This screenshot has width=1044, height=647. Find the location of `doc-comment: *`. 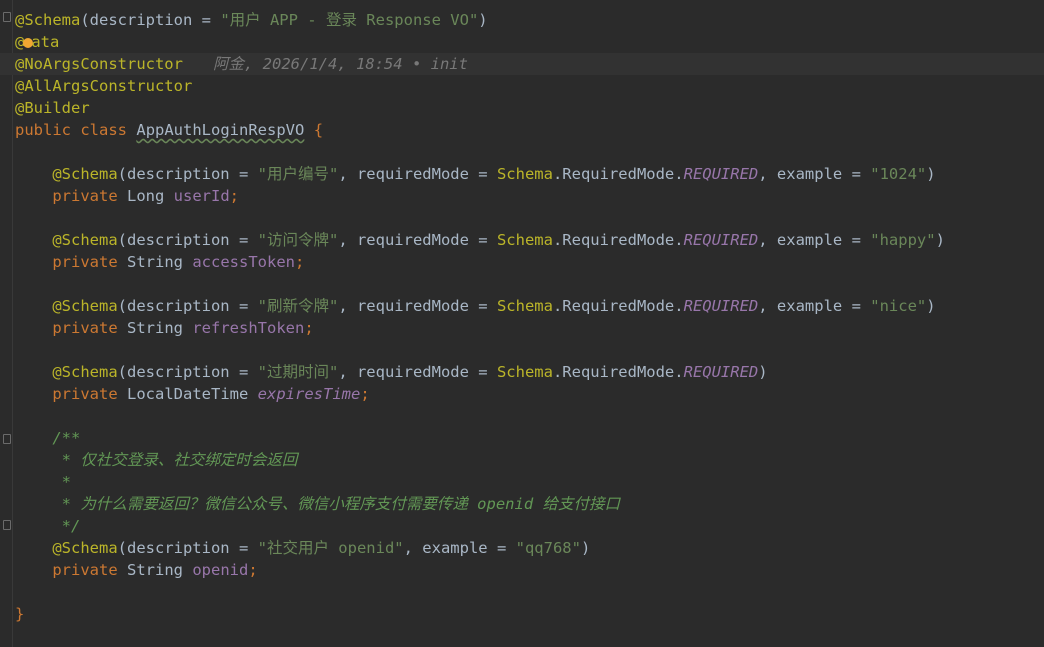

doc-comment: * is located at coordinates (61, 482).